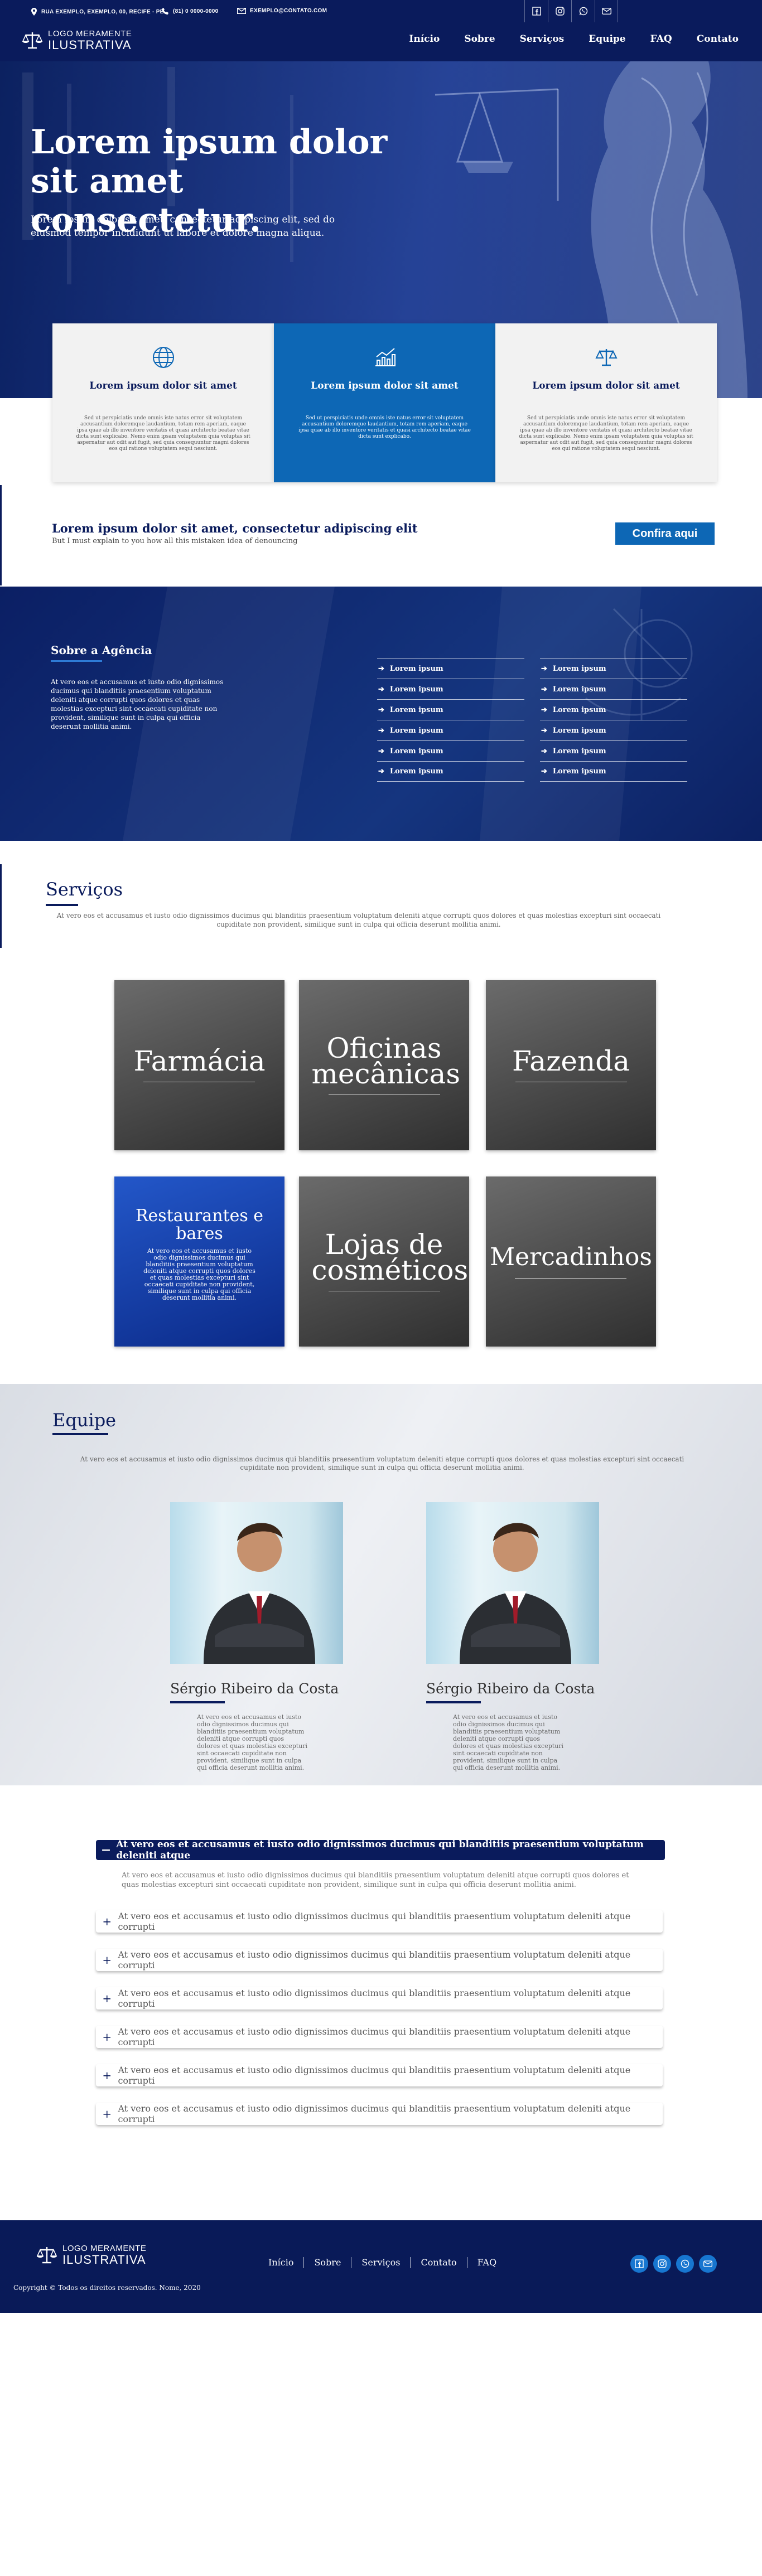  What do you see at coordinates (542, 39) in the screenshot?
I see `nav-servicos: Serviços` at bounding box center [542, 39].